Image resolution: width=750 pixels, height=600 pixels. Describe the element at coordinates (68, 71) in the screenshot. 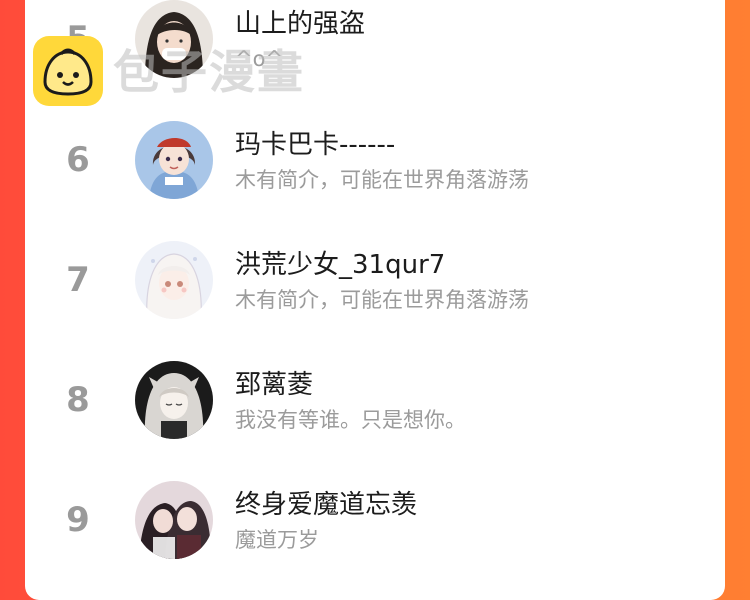

I see `bun-logo-icon` at that location.